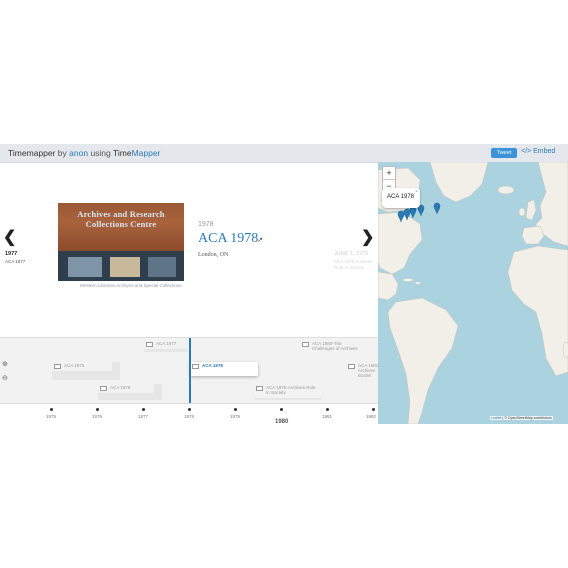 This screenshot has width=568, height=568. I want to click on timeline-event-title: ACA 1976, so click(120, 387).